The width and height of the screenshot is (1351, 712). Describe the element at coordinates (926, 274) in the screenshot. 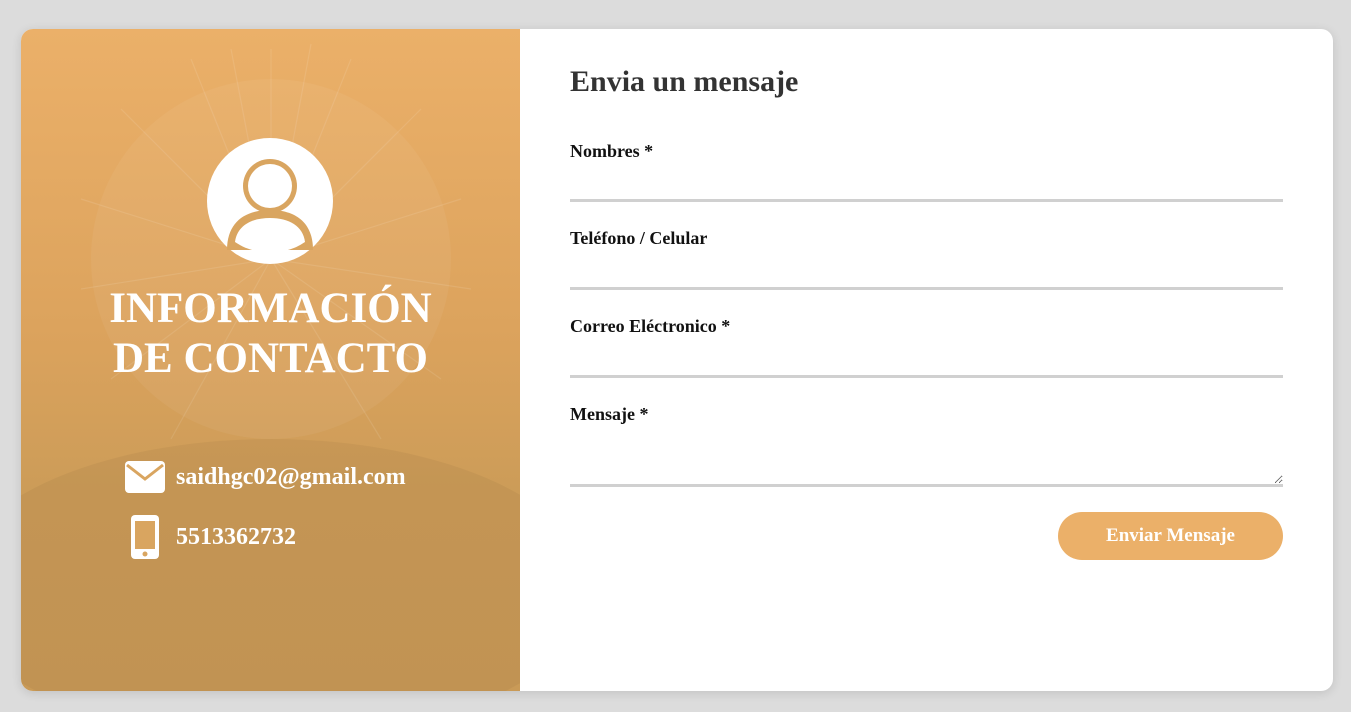

I see `phone-field` at that location.